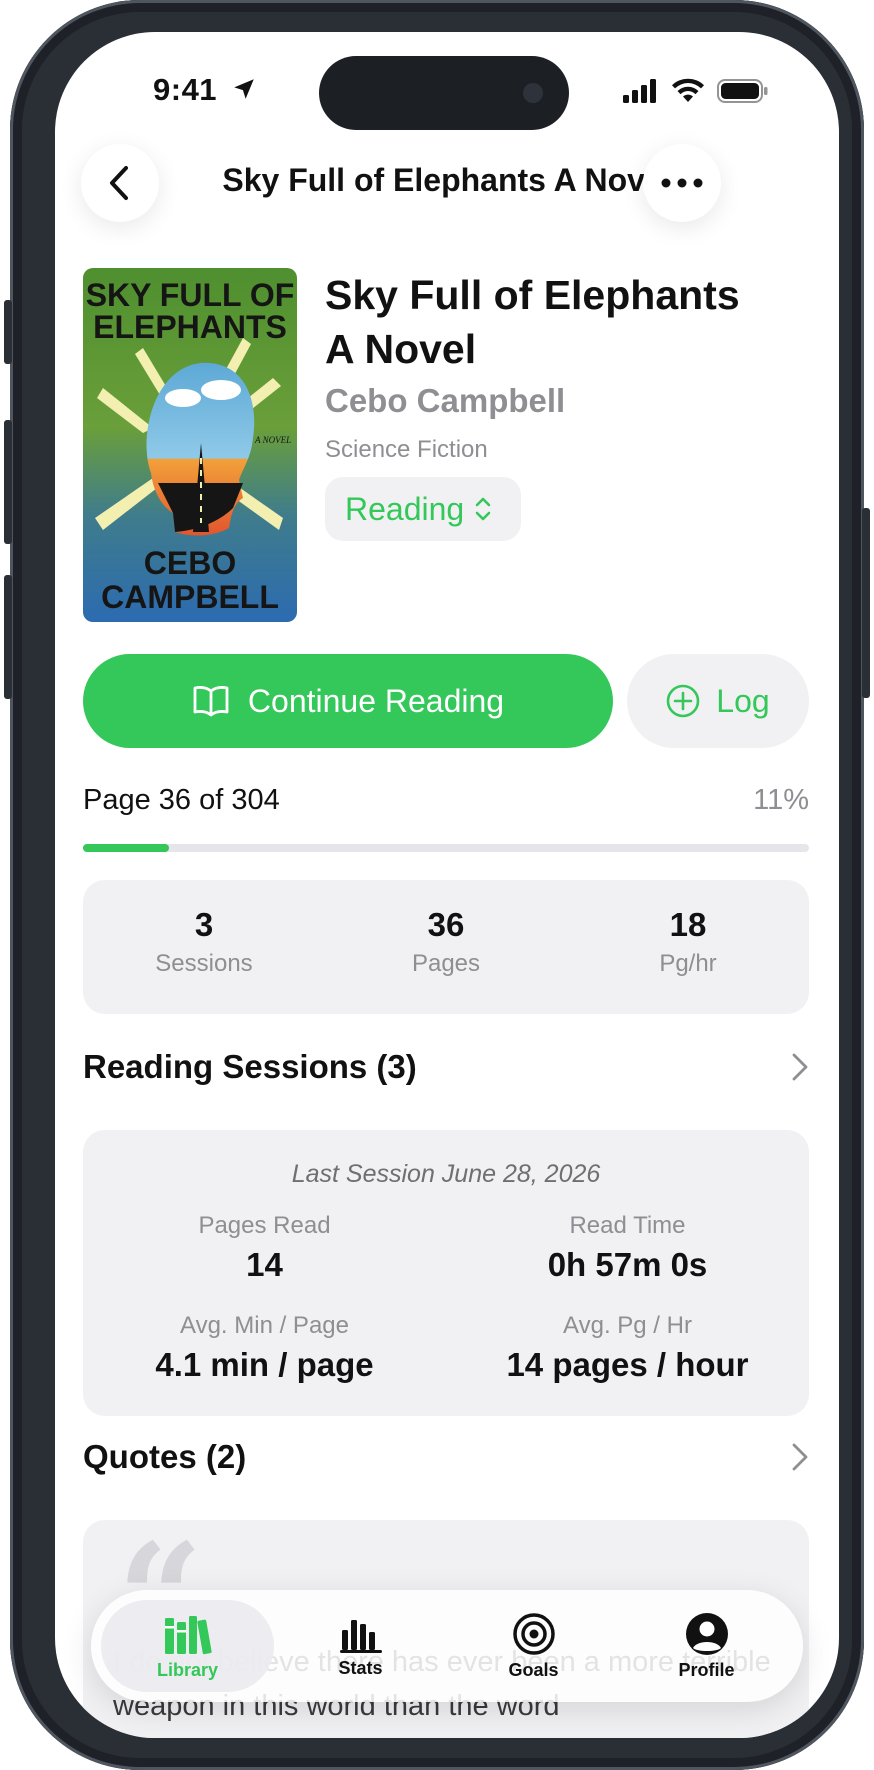  I want to click on book-title-line1: Sky Full of Elephants, so click(532, 295).